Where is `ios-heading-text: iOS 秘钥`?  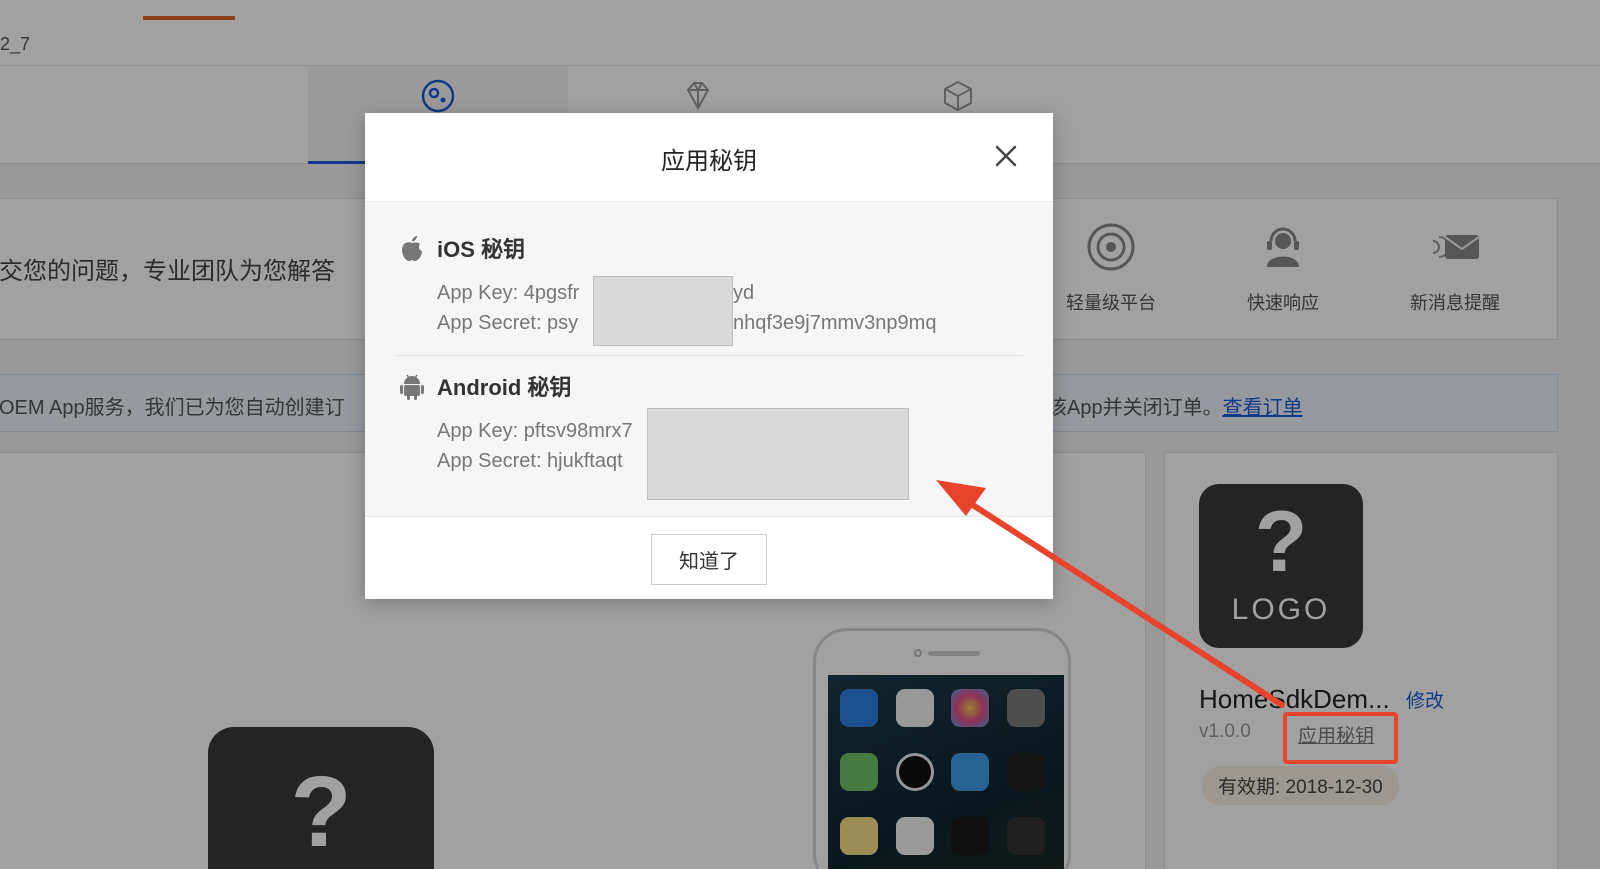 ios-heading-text: iOS 秘钥 is located at coordinates (481, 249).